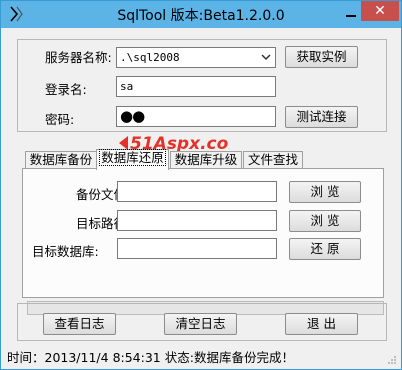 The height and width of the screenshot is (370, 402). What do you see at coordinates (321, 324) in the screenshot?
I see `exit-button: 退 出` at bounding box center [321, 324].